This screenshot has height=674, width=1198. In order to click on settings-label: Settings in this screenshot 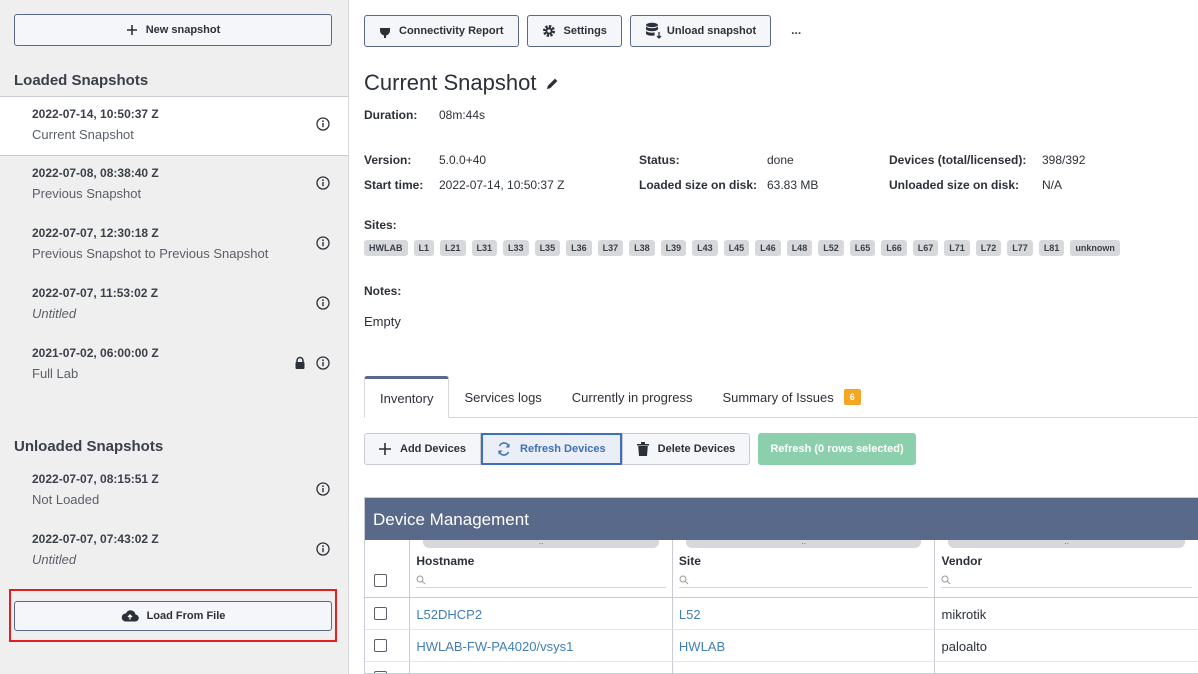, I will do `click(585, 31)`.